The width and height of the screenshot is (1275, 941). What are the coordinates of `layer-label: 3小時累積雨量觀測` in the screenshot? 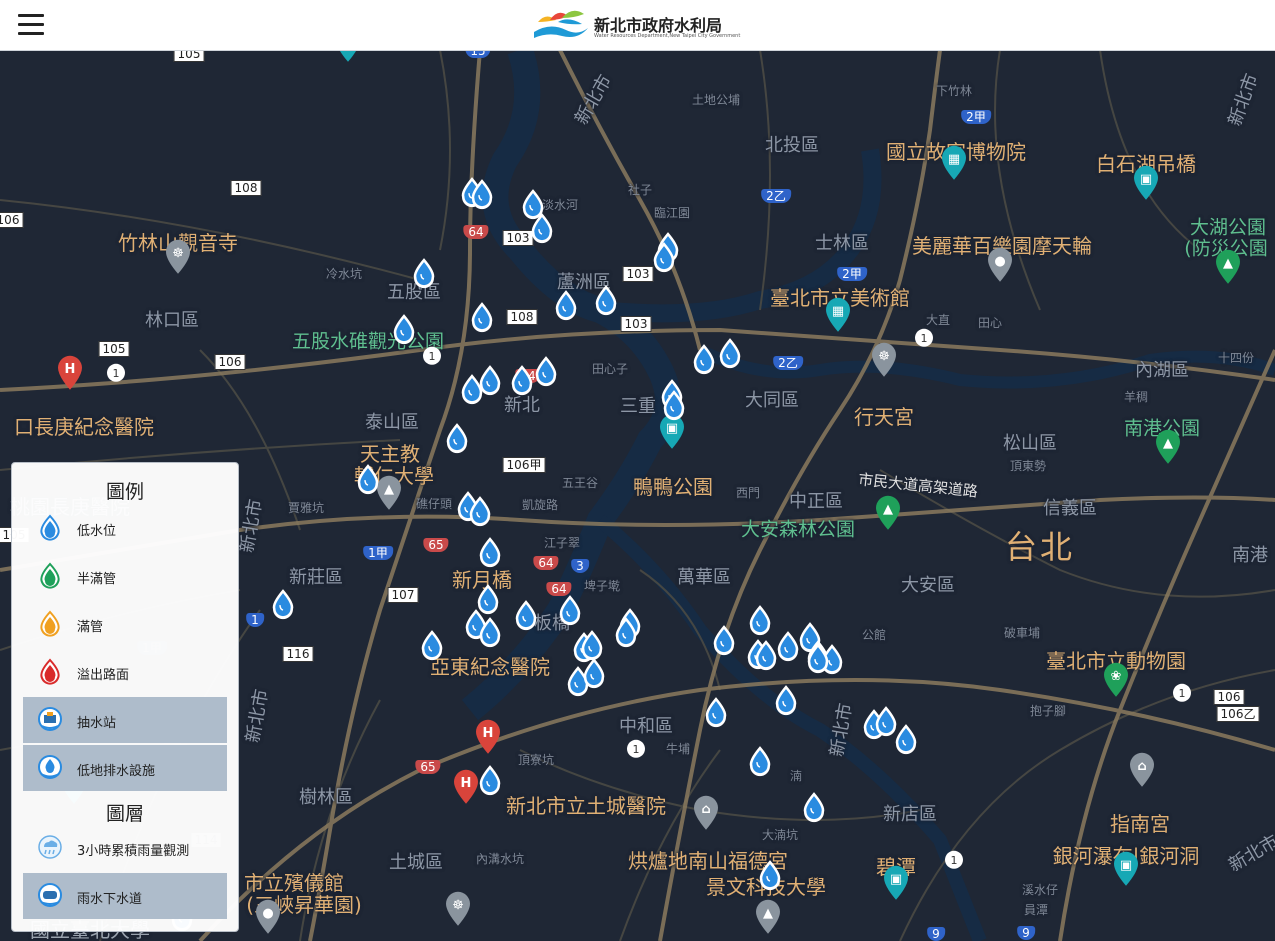 It's located at (133, 851).